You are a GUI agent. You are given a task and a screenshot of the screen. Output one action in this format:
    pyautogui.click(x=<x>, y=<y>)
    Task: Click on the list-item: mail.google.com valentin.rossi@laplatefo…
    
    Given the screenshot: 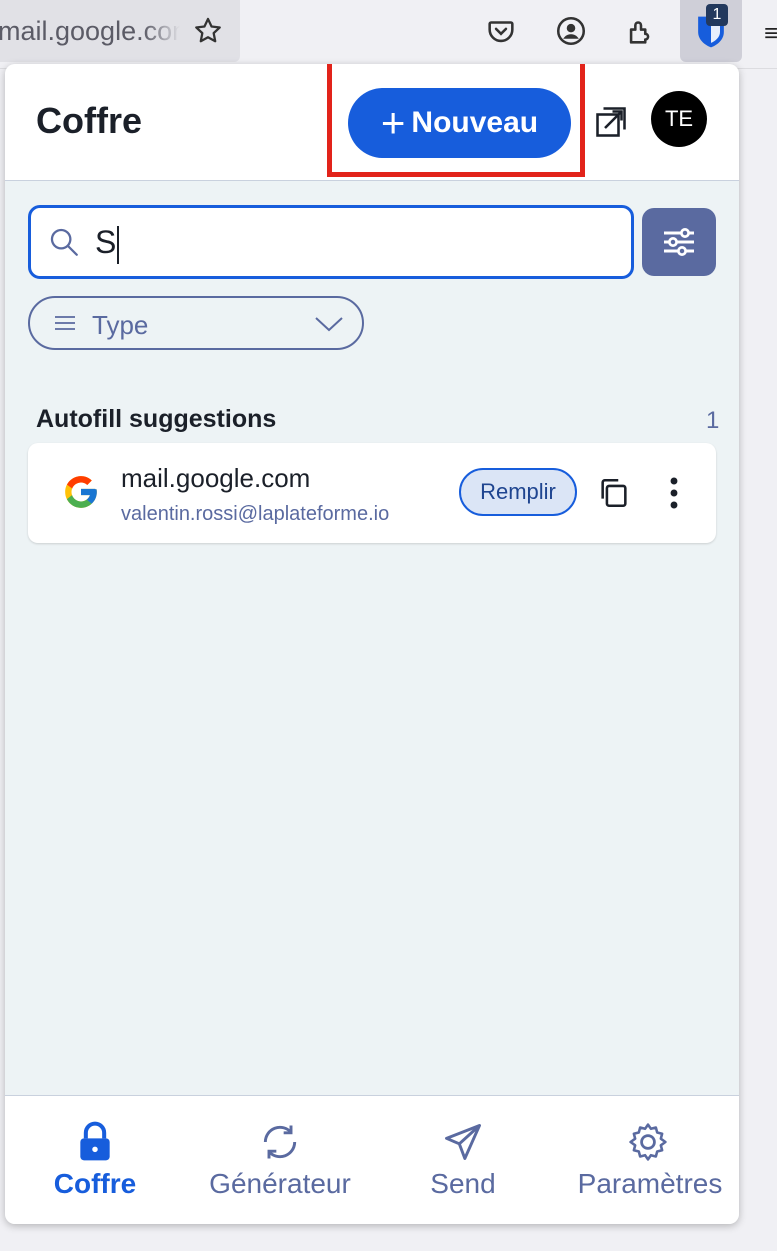 What is the action you would take?
    pyautogui.click(x=372, y=493)
    